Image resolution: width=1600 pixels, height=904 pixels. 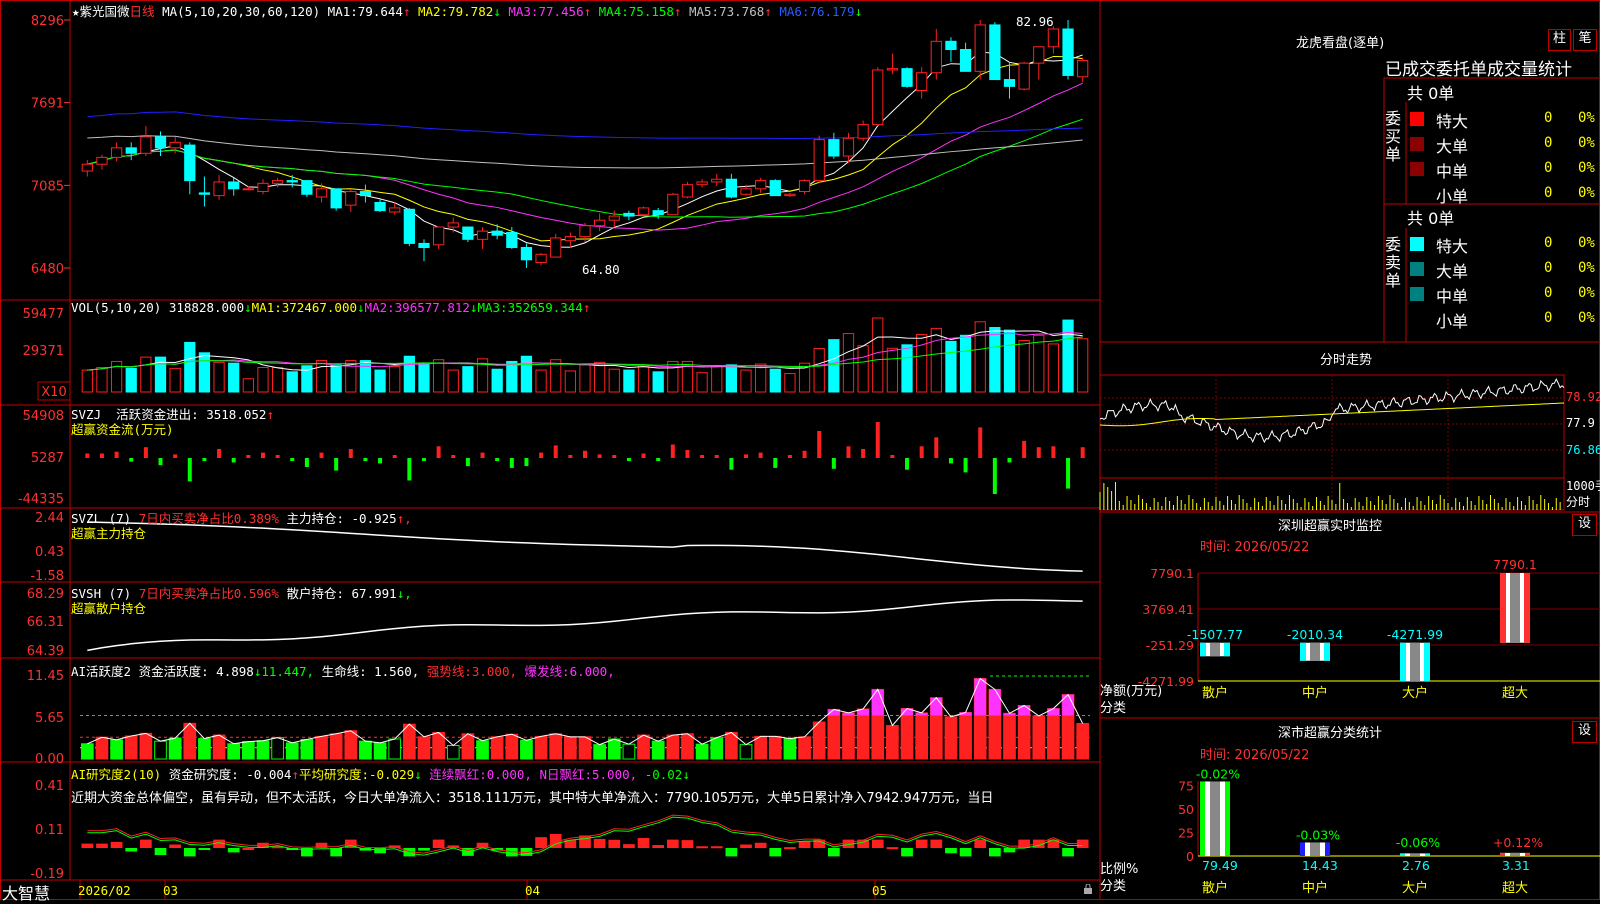 I want to click on ai1-strong-value: 3.000,, so click(x=494, y=671).